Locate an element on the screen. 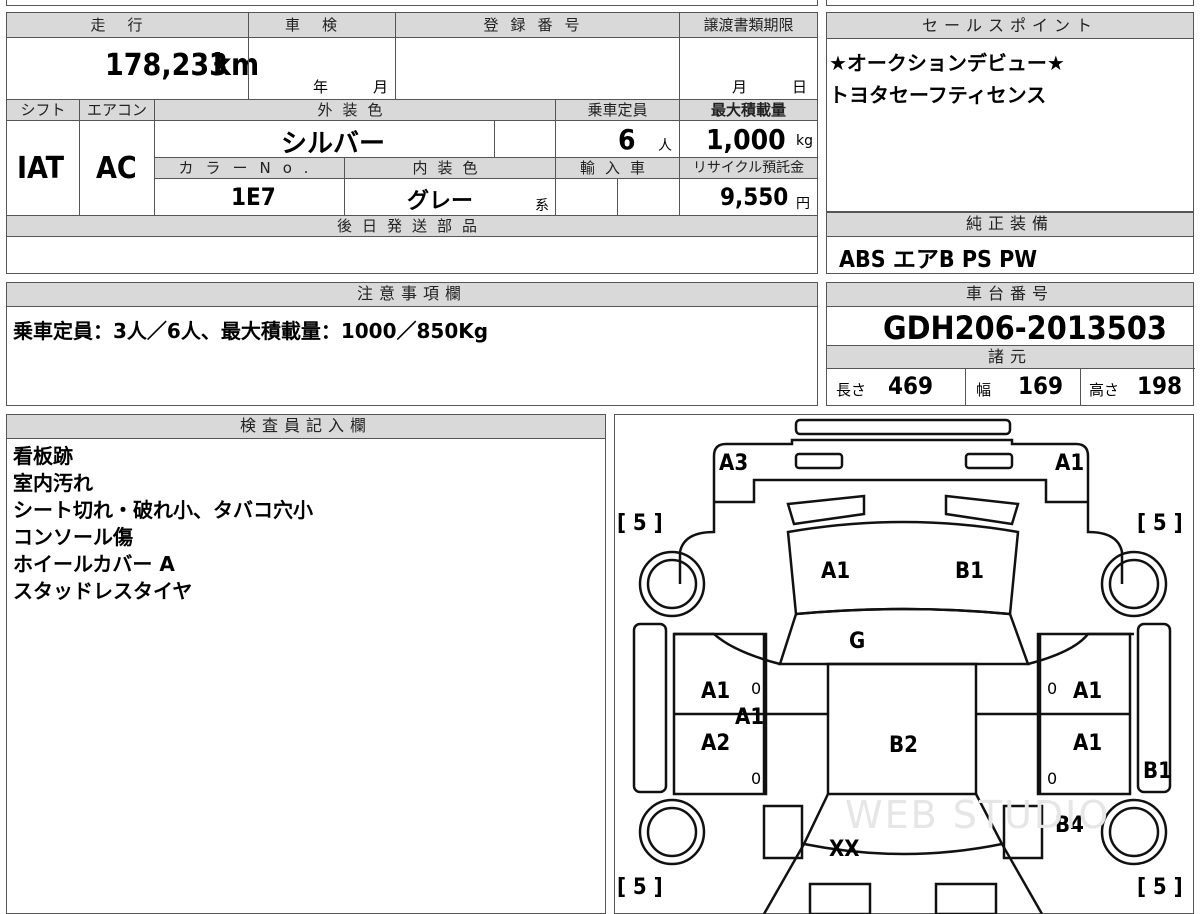  equipment-header: 純正装備 is located at coordinates (1010, 225).